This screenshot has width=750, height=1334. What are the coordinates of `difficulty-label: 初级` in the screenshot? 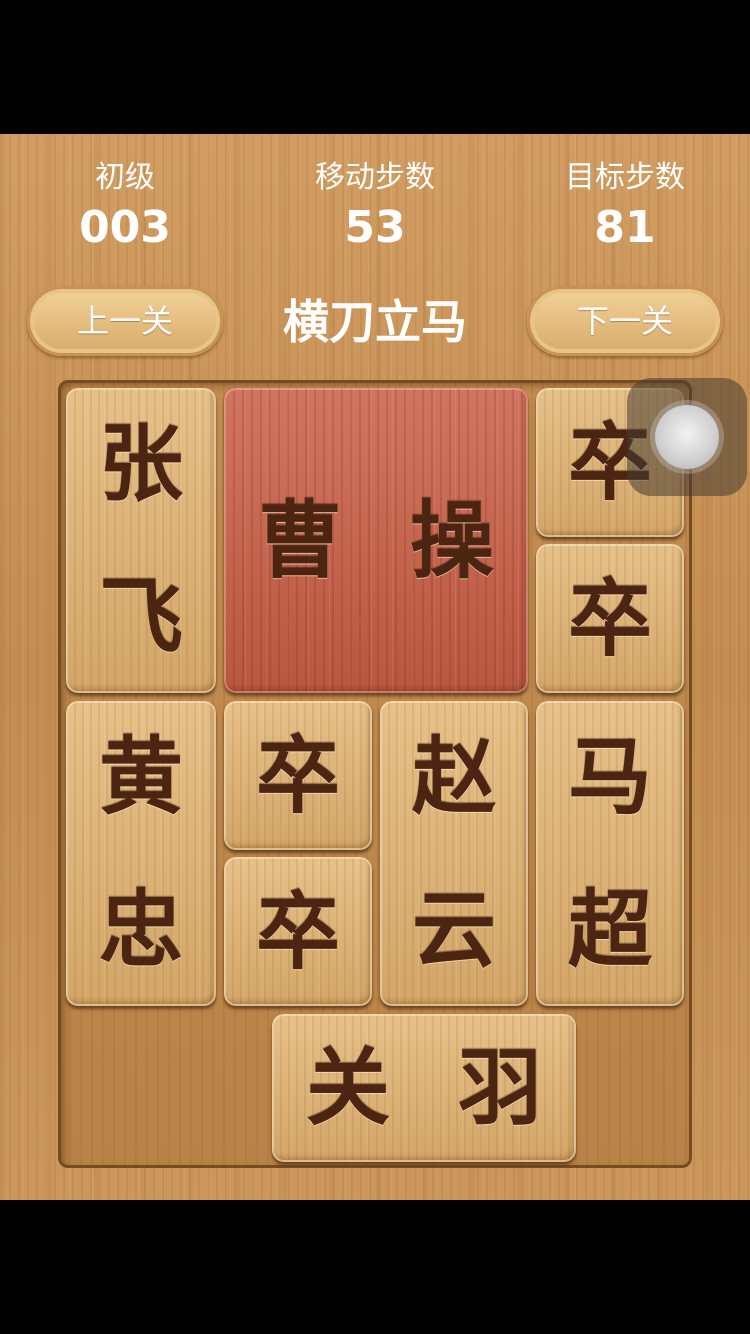 It's located at (125, 177).